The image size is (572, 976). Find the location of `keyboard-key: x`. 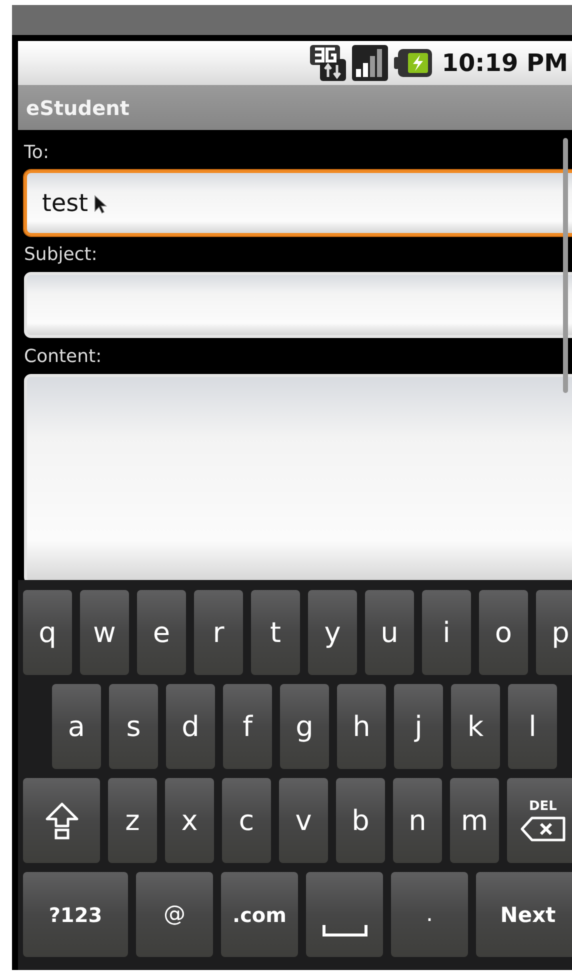

keyboard-key: x is located at coordinates (189, 820).